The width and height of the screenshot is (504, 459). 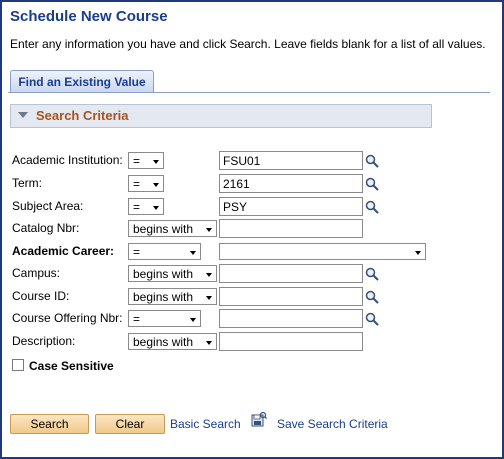 I want to click on academic-institution-input: FSU01, so click(x=291, y=160).